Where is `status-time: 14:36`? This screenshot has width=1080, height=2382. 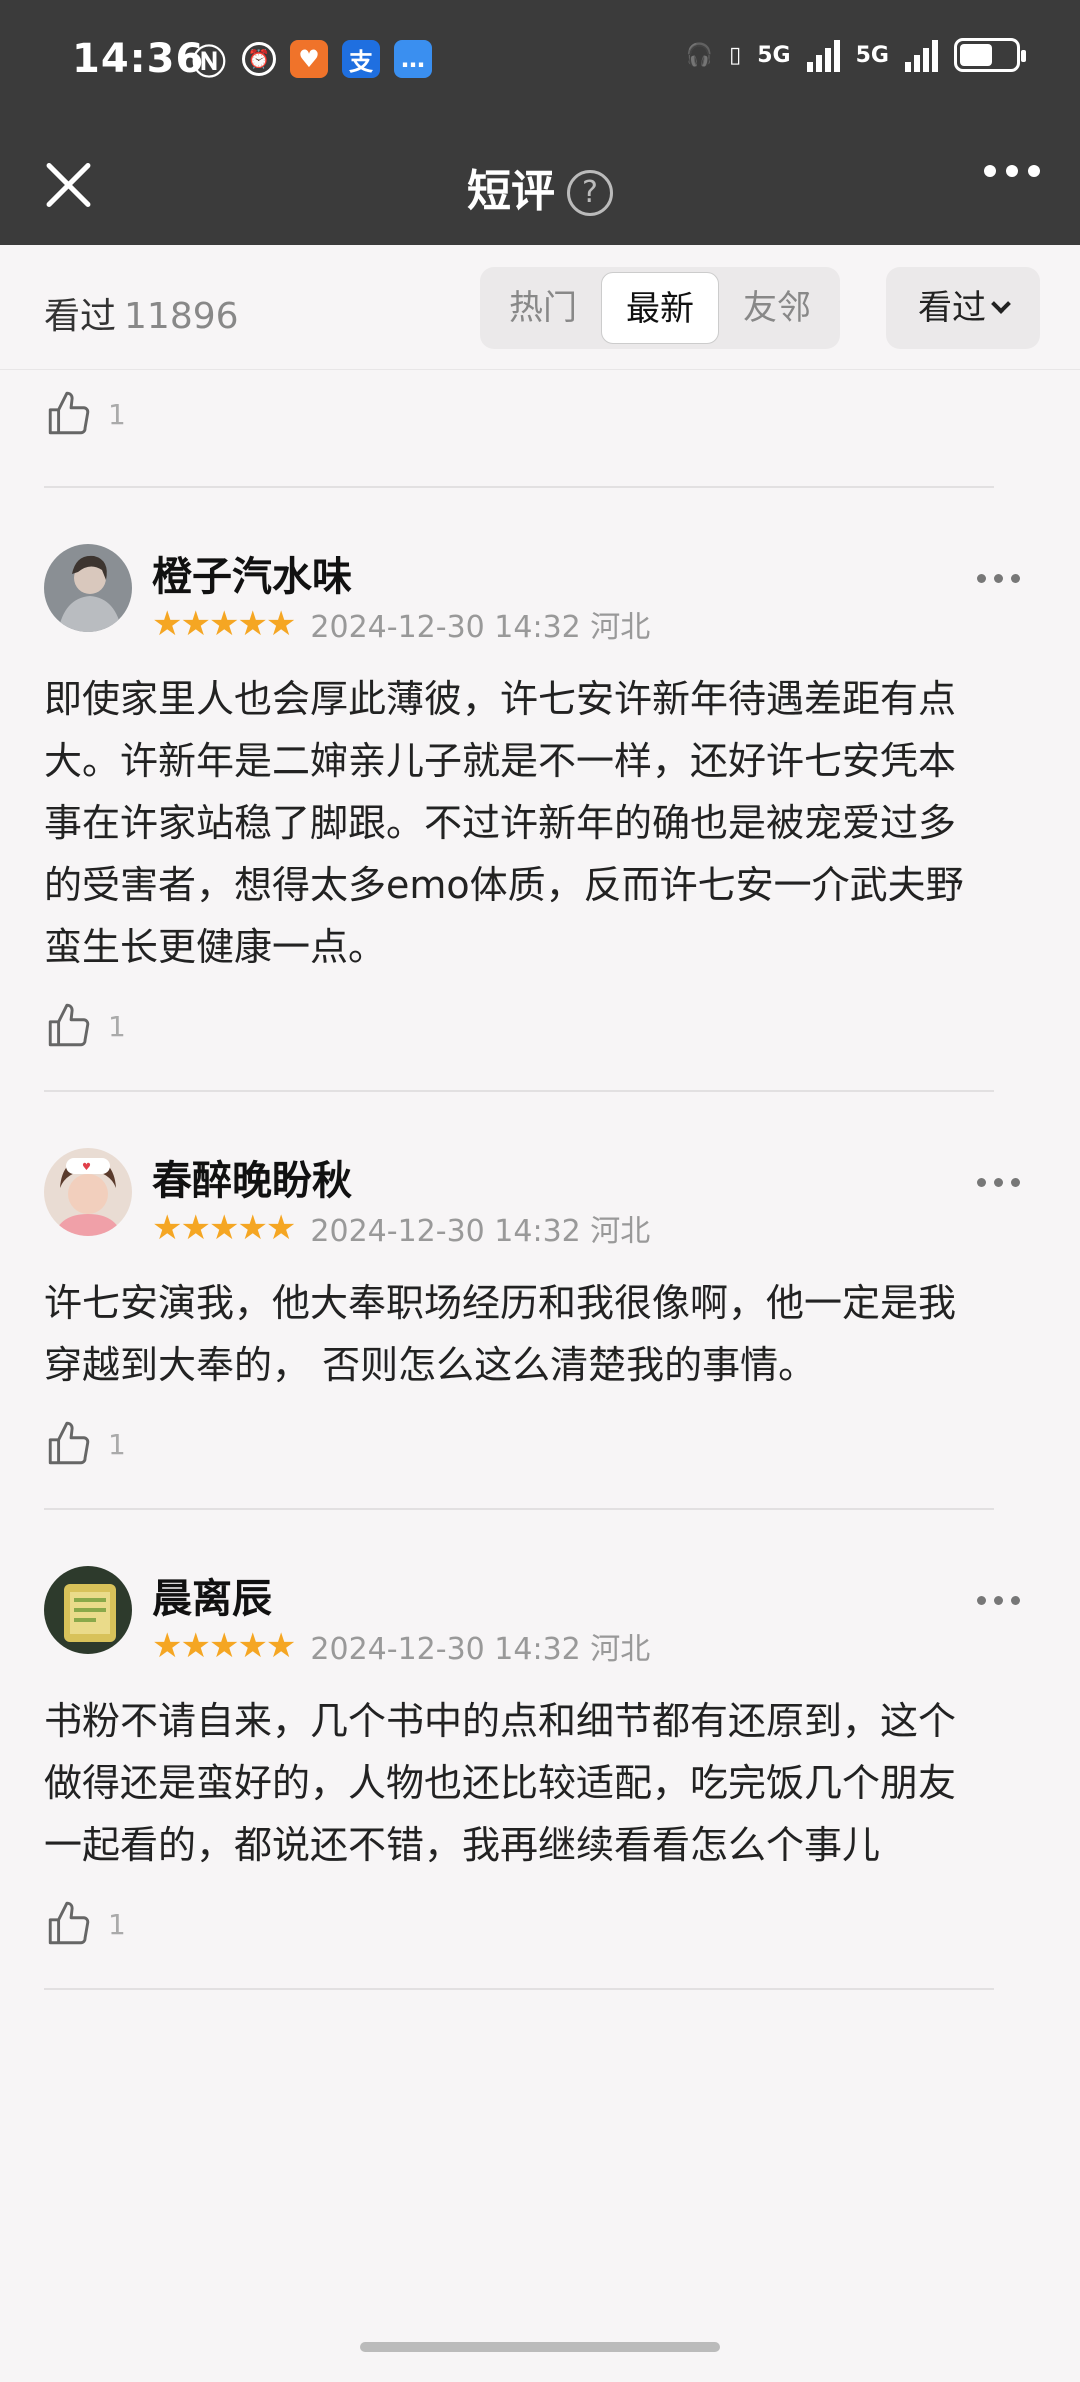 status-time: 14:36 is located at coordinates (138, 59).